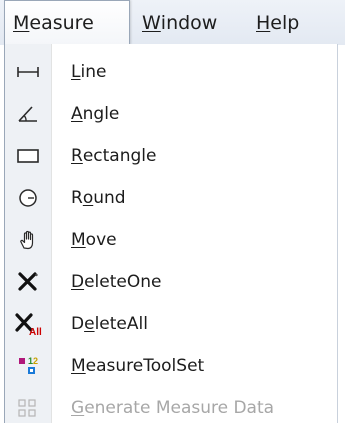 The height and width of the screenshot is (423, 345). I want to click on generate-data-icon, so click(28, 407).